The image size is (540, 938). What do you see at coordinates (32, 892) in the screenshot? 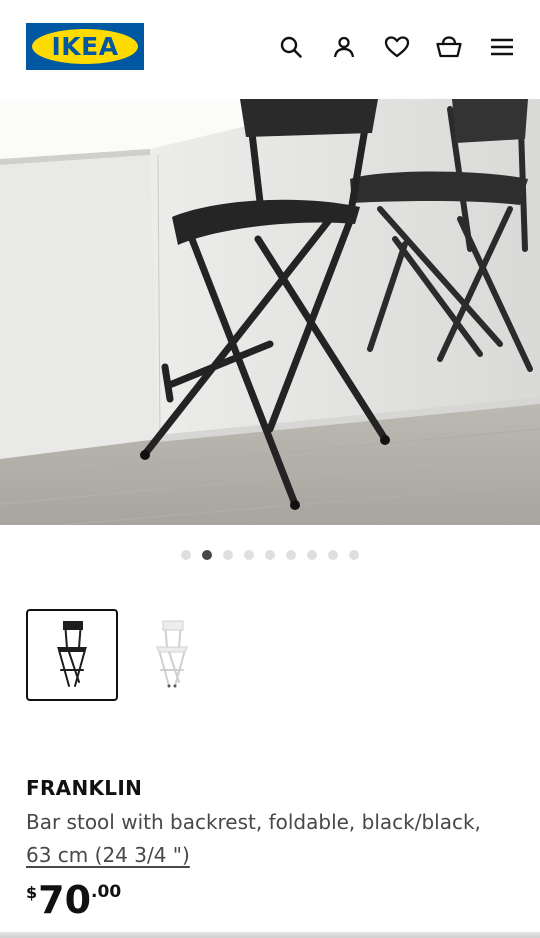
I see `price-currency: $` at bounding box center [32, 892].